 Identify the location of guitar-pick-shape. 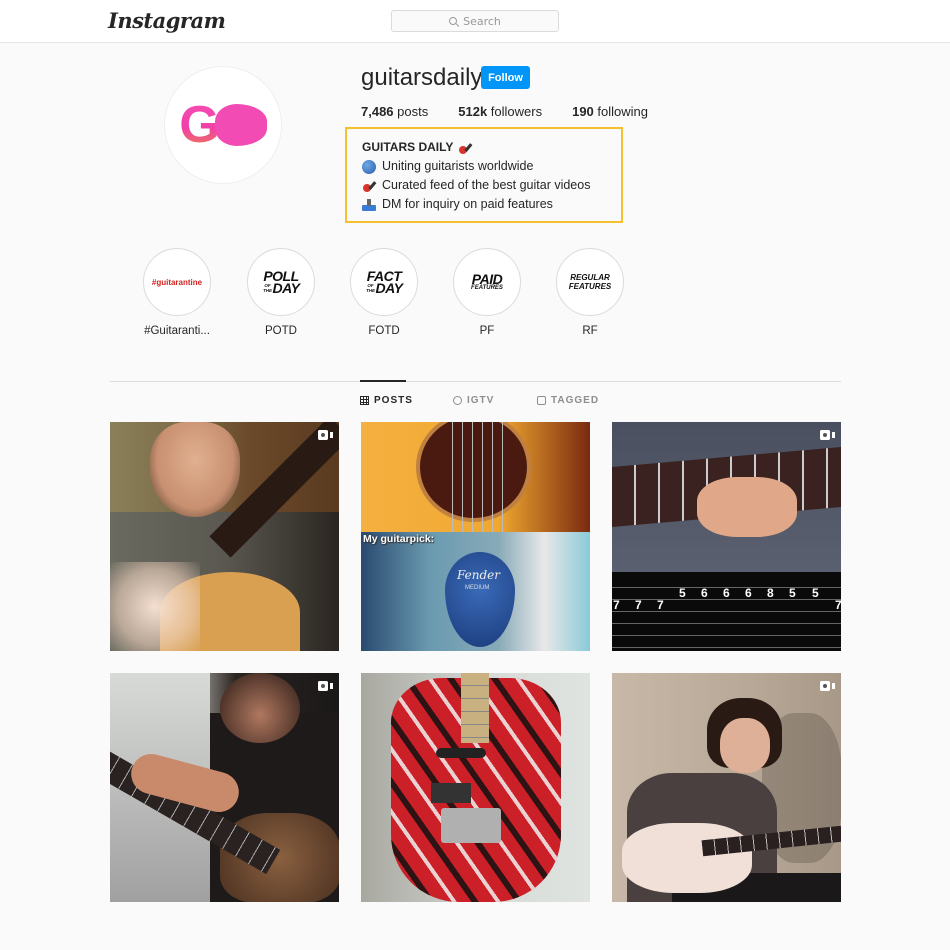
(240, 125).